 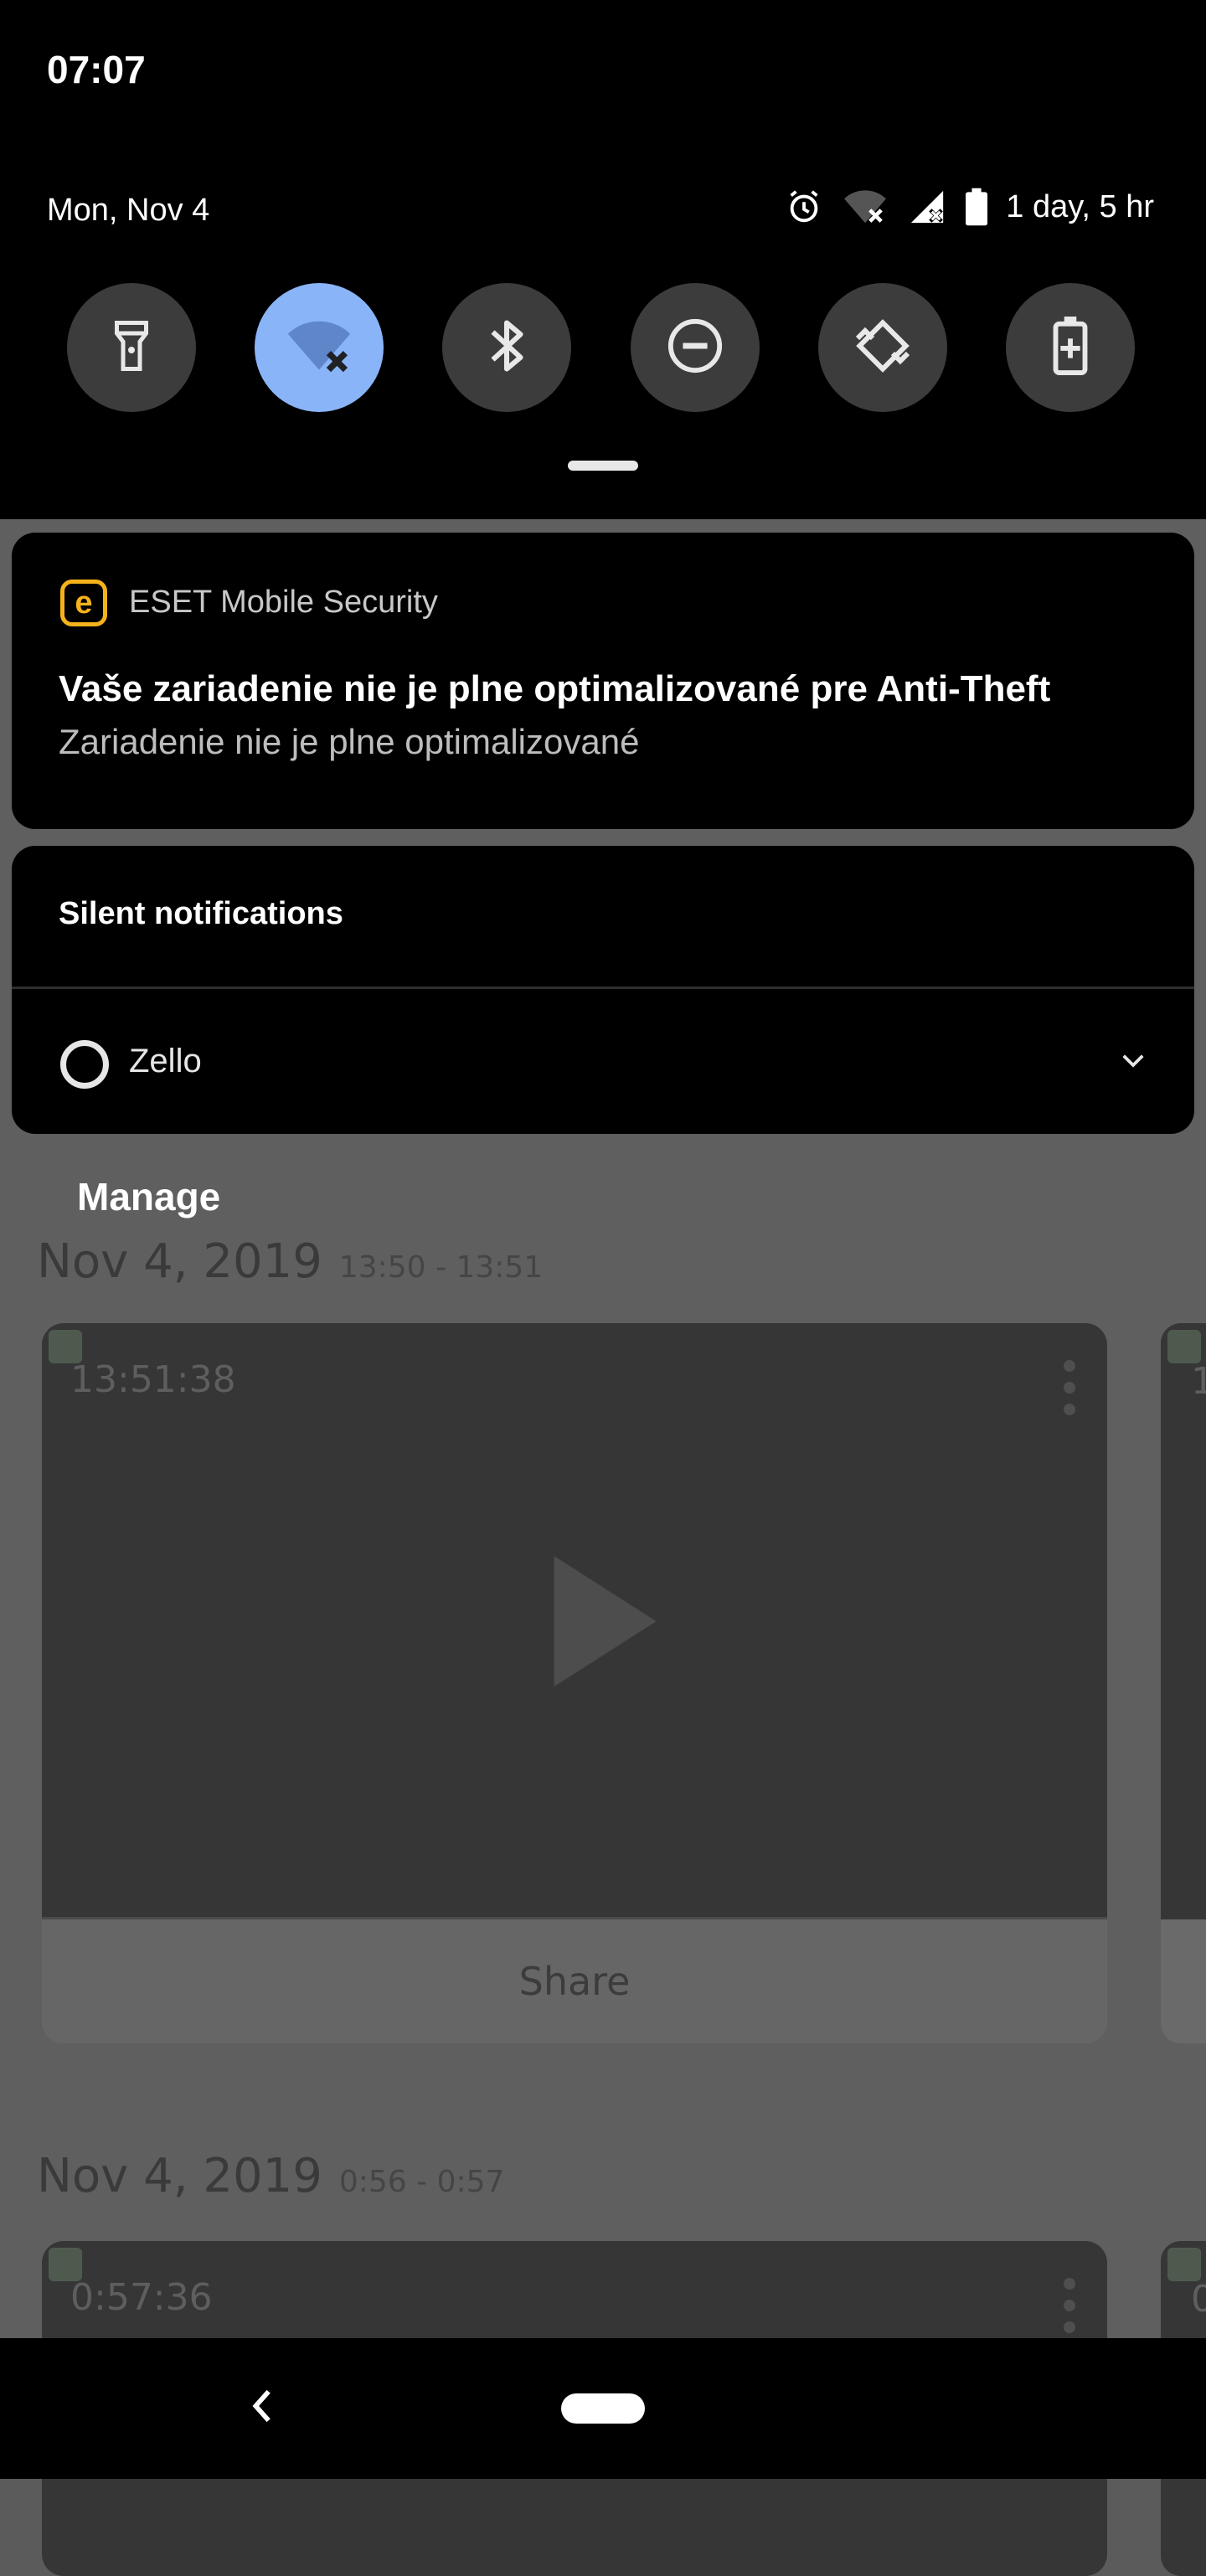 I want to click on battery-saver-icon, so click(x=1070, y=347).